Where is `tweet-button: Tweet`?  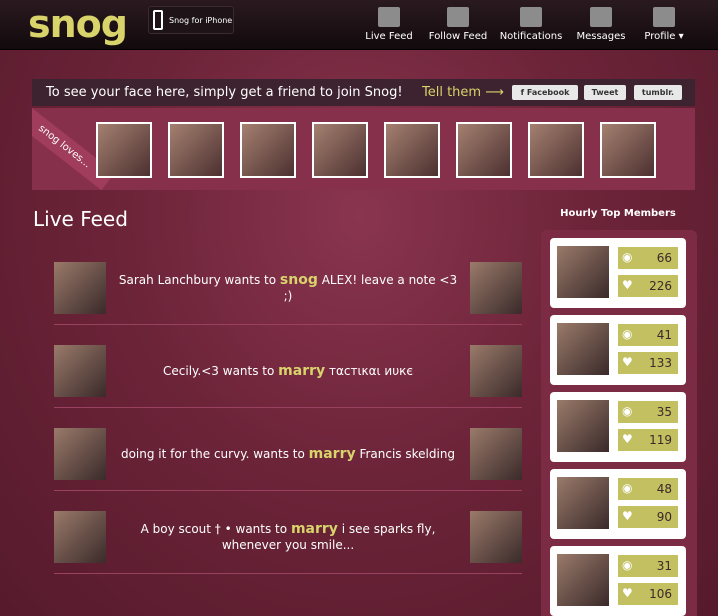 tweet-button: Tweet is located at coordinates (605, 92).